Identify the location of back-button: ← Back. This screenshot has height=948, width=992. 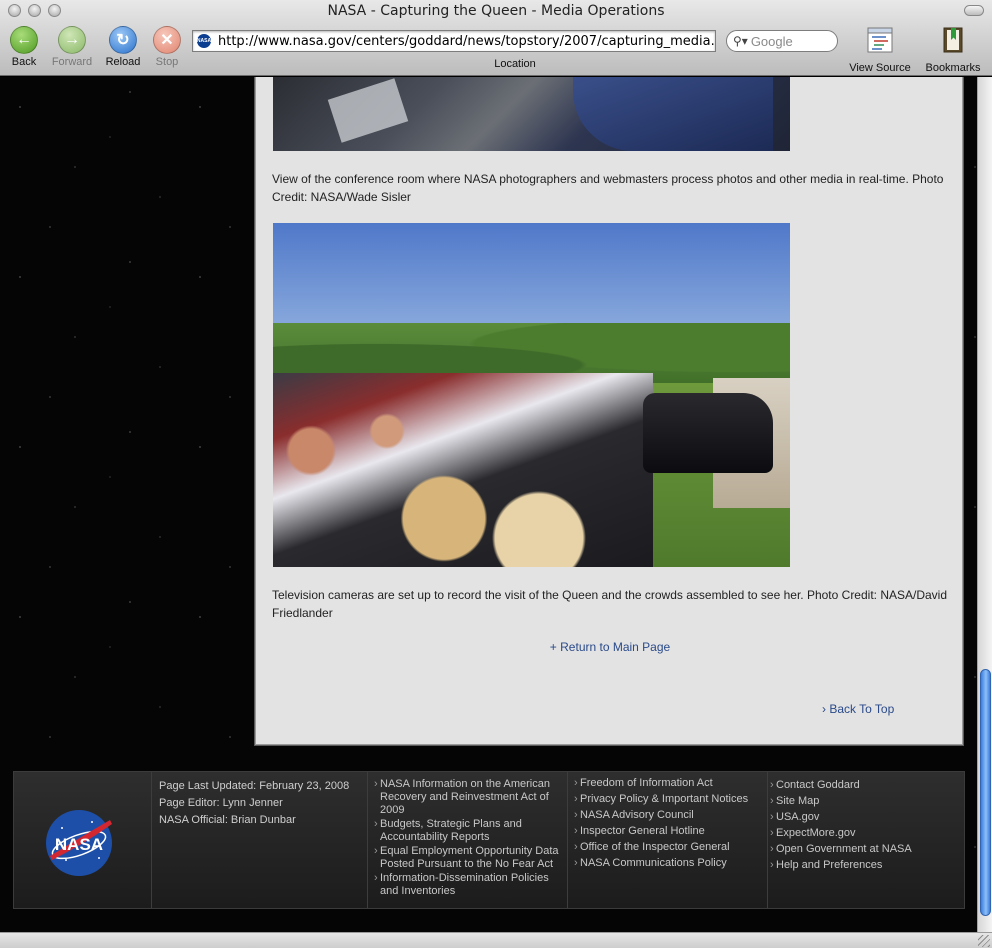
(25, 47).